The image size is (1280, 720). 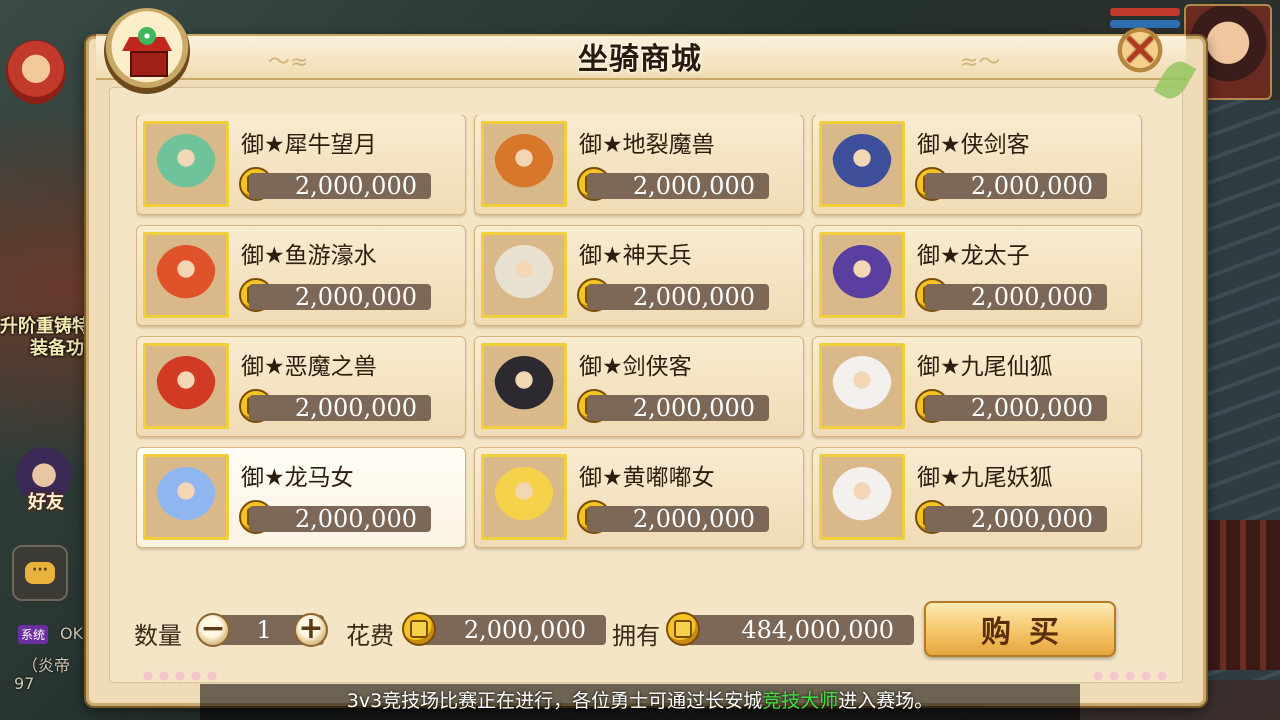 I want to click on owned-value: 484,000,000, so click(x=799, y=630).